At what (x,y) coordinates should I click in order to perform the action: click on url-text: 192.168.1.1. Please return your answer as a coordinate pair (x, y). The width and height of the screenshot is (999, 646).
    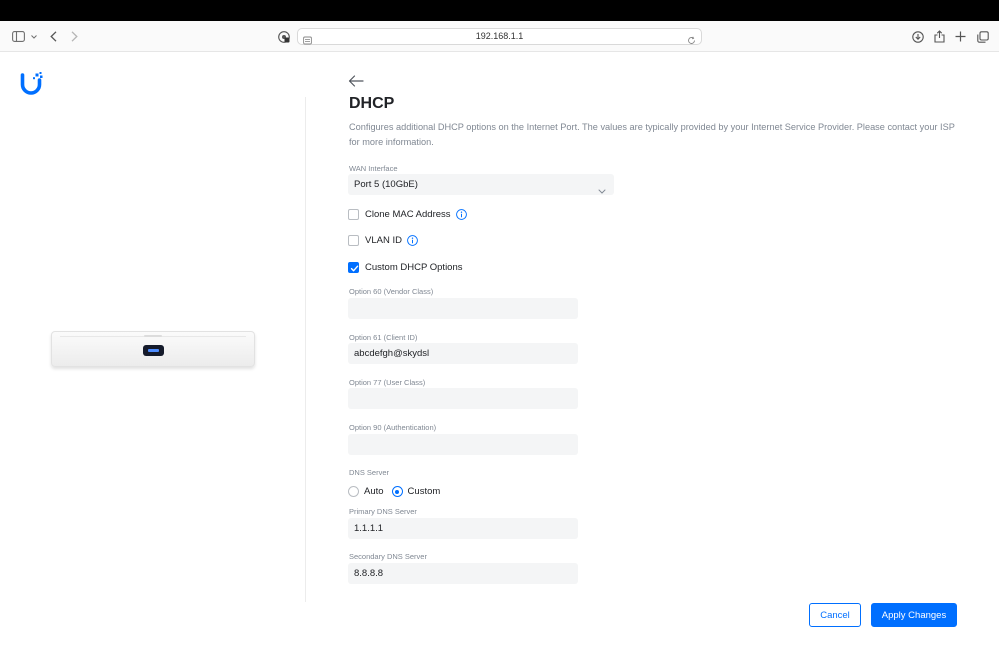
    Looking at the image, I should click on (499, 36).